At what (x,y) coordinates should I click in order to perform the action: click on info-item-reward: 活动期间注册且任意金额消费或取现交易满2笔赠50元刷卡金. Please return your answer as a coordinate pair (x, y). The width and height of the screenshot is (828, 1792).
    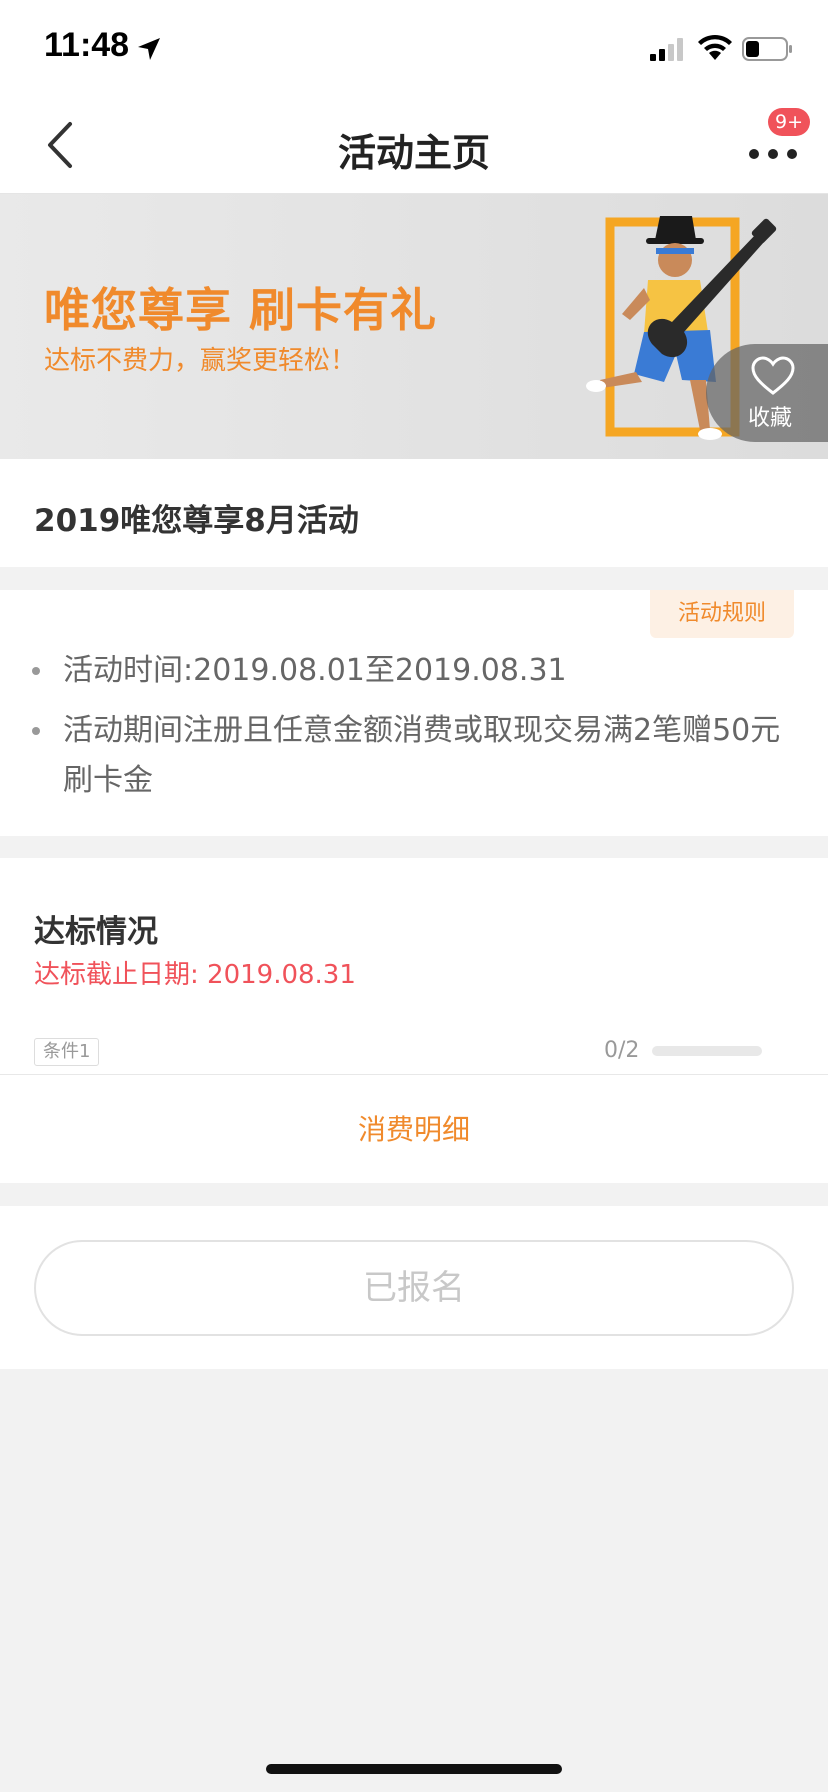
    Looking at the image, I should click on (425, 756).